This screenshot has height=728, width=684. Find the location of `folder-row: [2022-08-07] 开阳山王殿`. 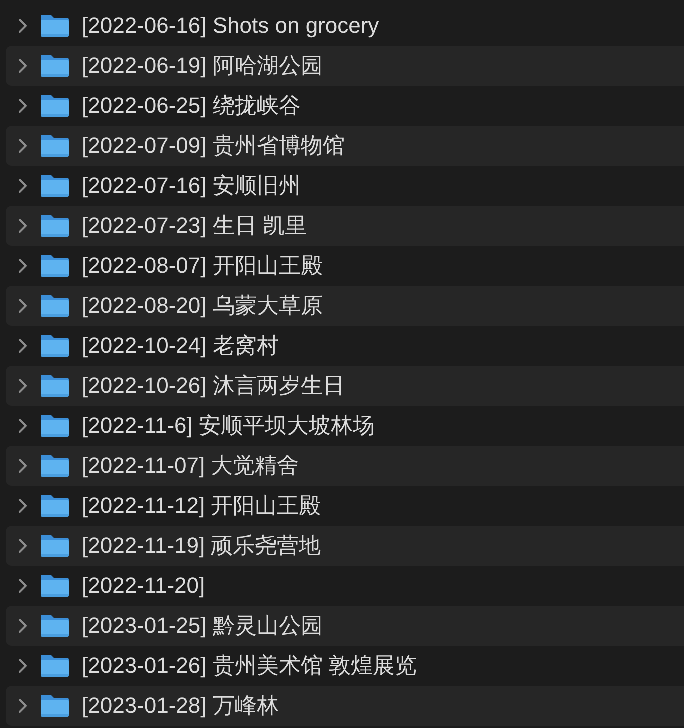

folder-row: [2022-08-07] 开阳山王殿 is located at coordinates (345, 266).